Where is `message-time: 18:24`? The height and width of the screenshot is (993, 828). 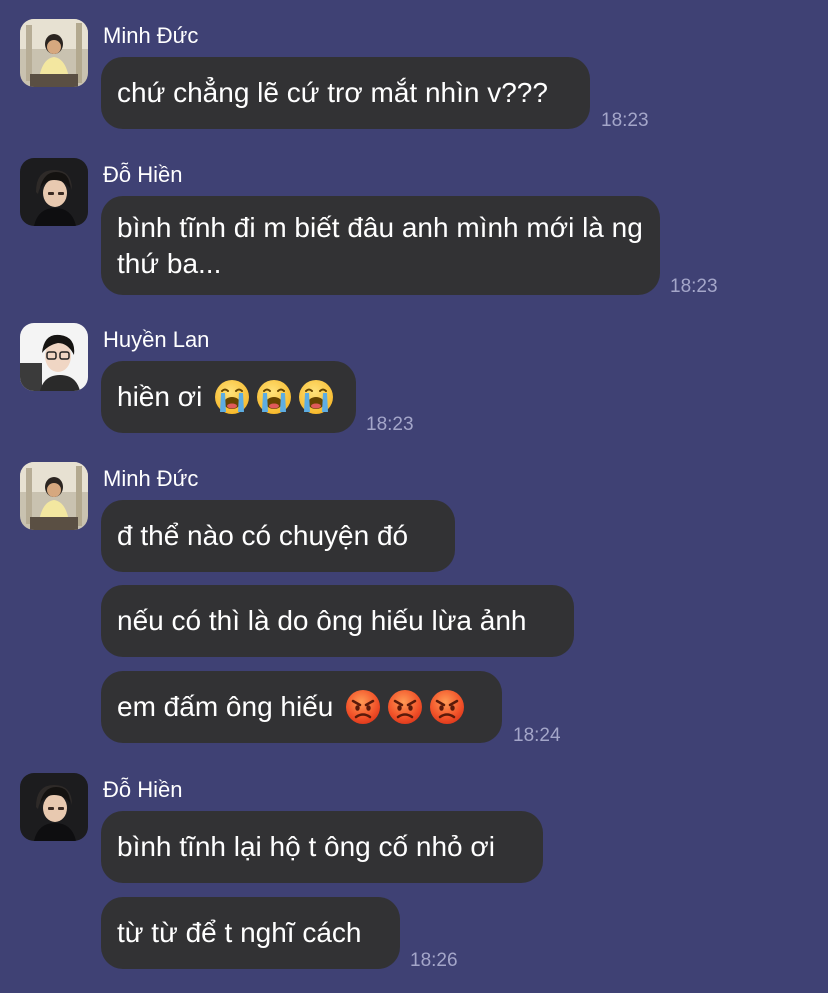
message-time: 18:24 is located at coordinates (537, 735).